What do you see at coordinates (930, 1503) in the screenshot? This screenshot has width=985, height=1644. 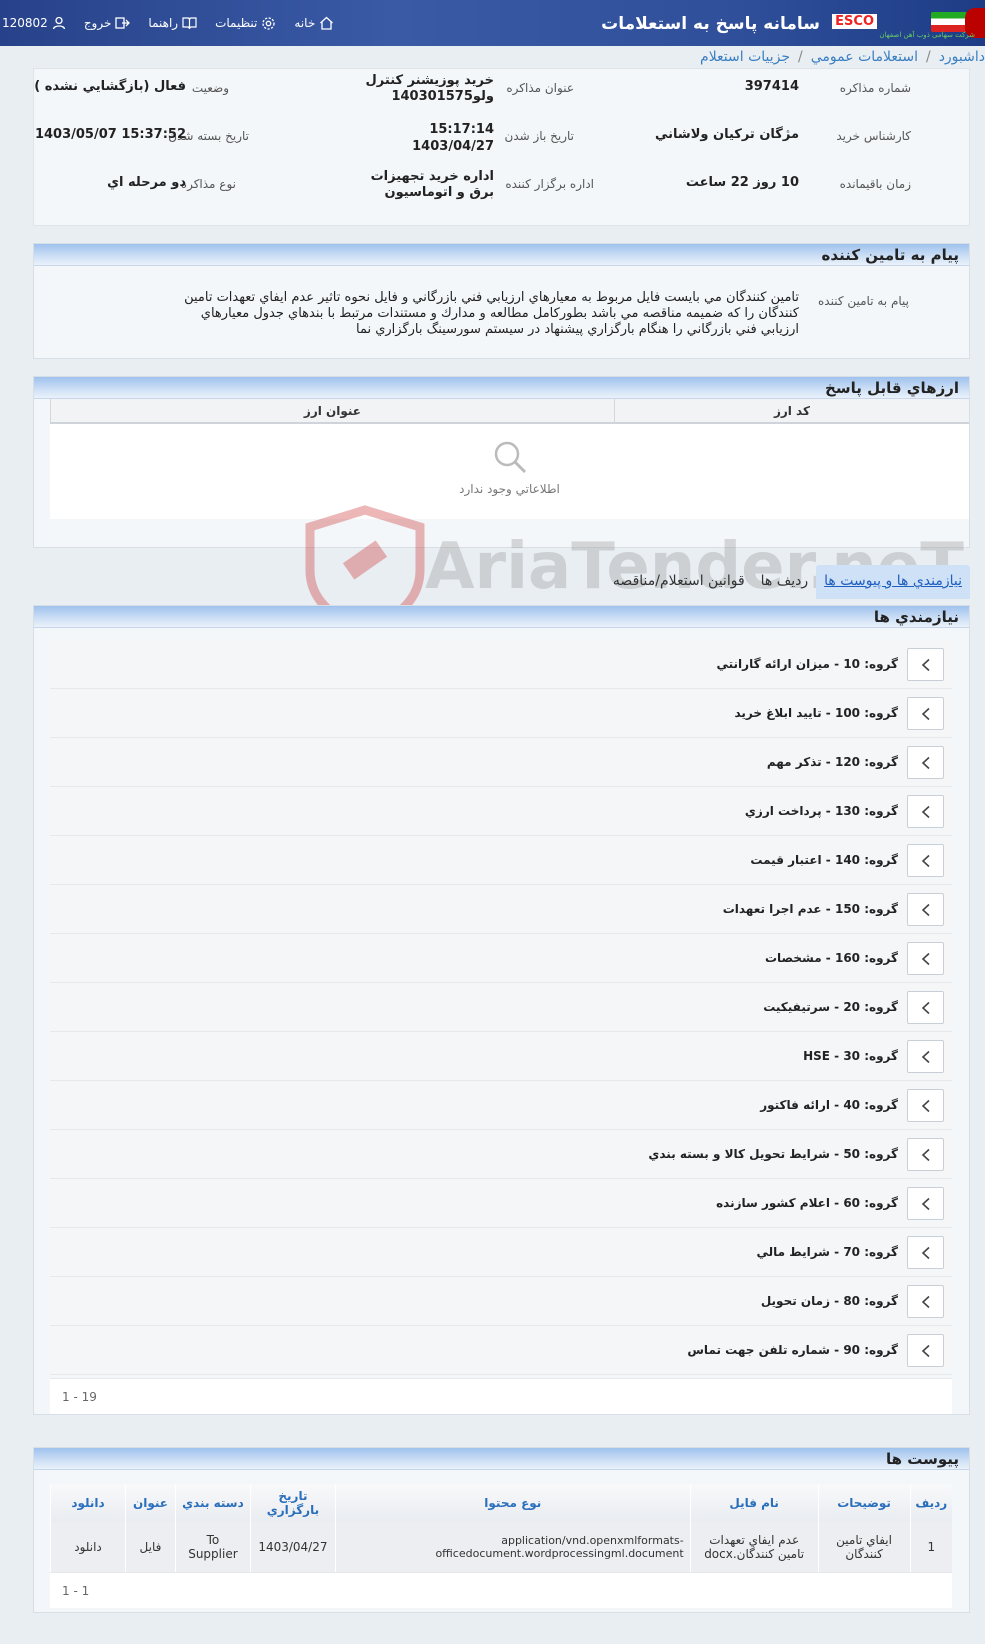 I see `col-row: رديف` at bounding box center [930, 1503].